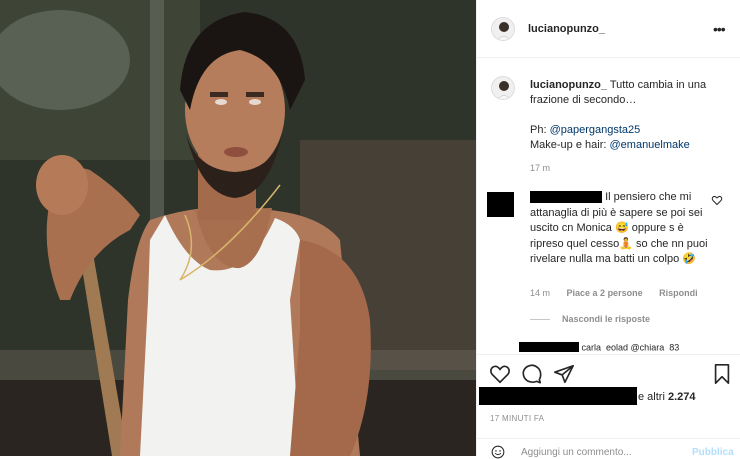 This screenshot has height=459, width=740. I want to click on liker-username-redacted, so click(558, 396).